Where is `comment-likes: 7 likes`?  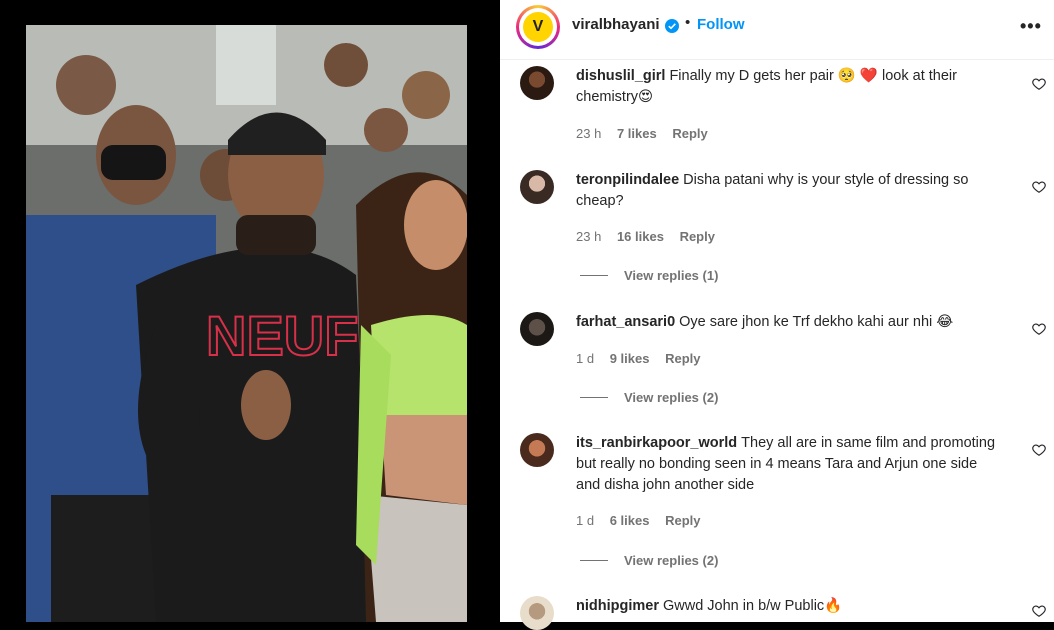 comment-likes: 7 likes is located at coordinates (637, 133).